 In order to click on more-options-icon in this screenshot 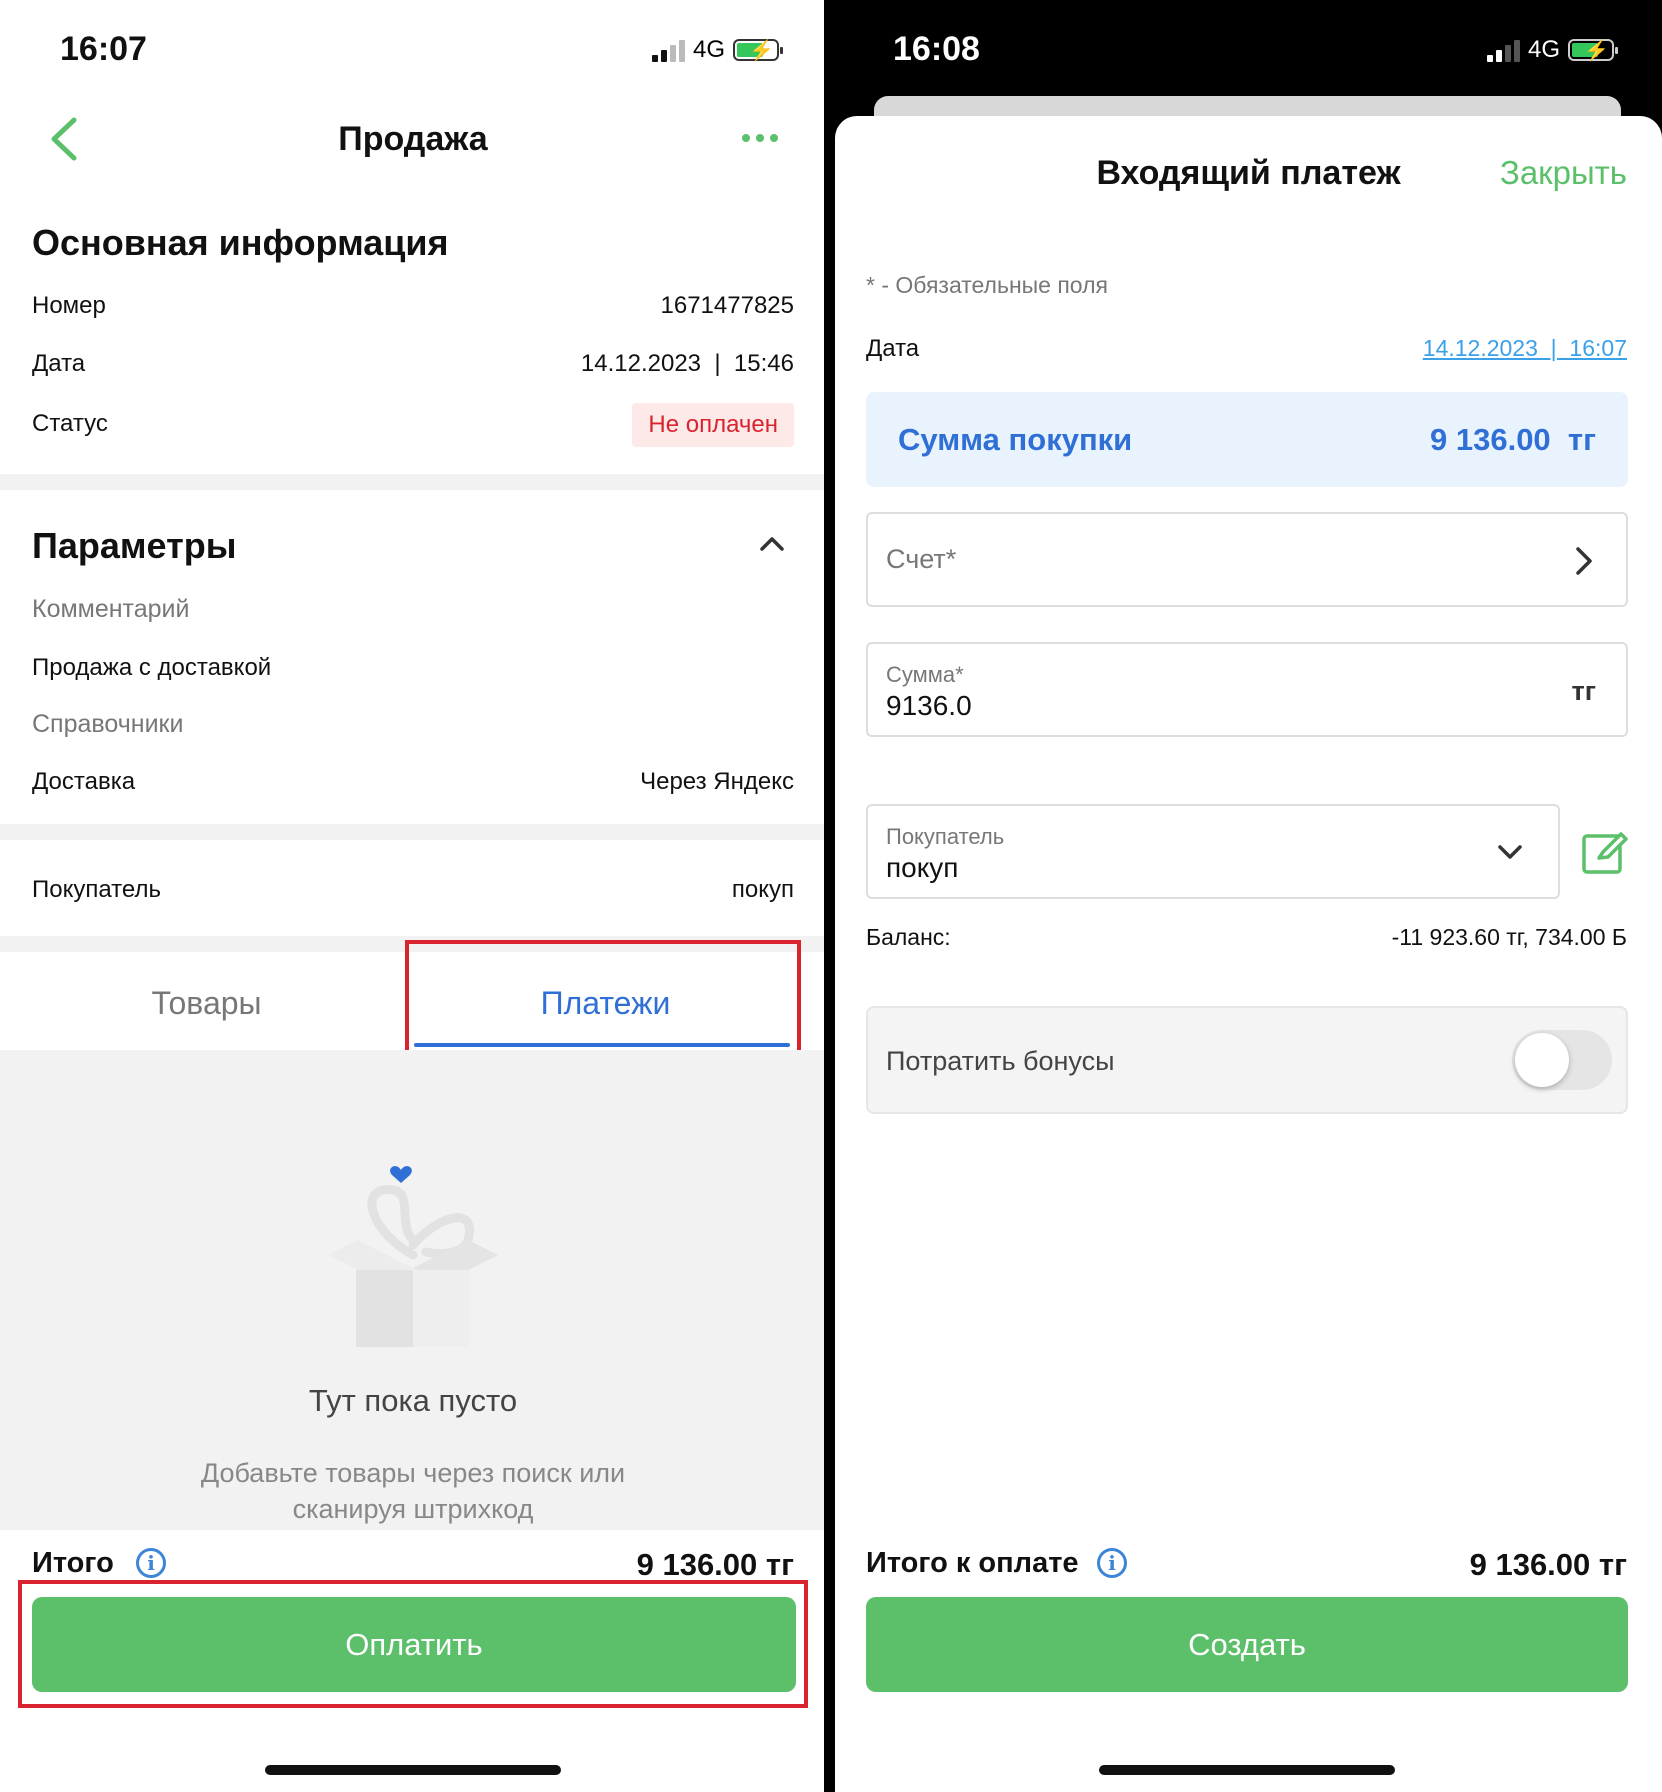, I will do `click(765, 138)`.